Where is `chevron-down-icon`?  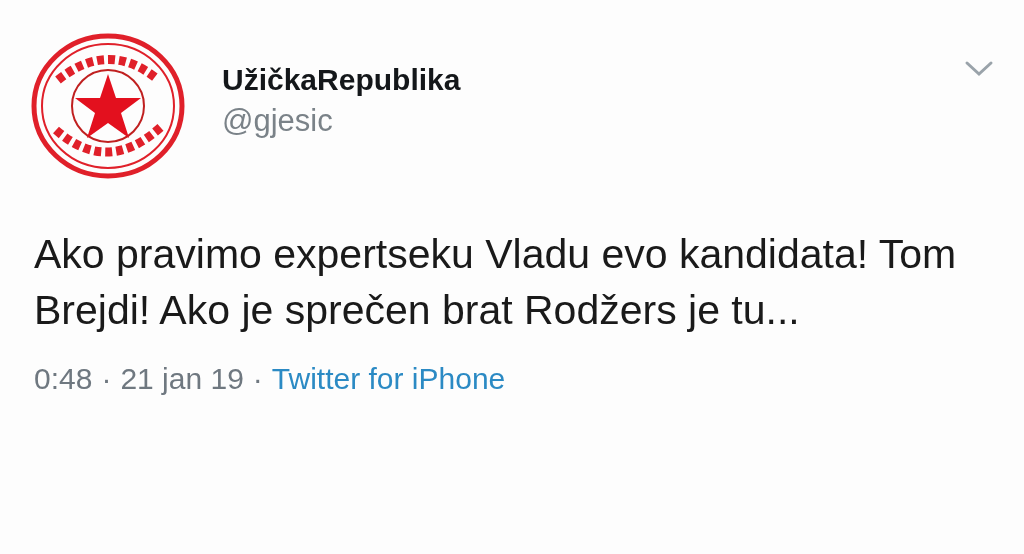
chevron-down-icon is located at coordinates (979, 69).